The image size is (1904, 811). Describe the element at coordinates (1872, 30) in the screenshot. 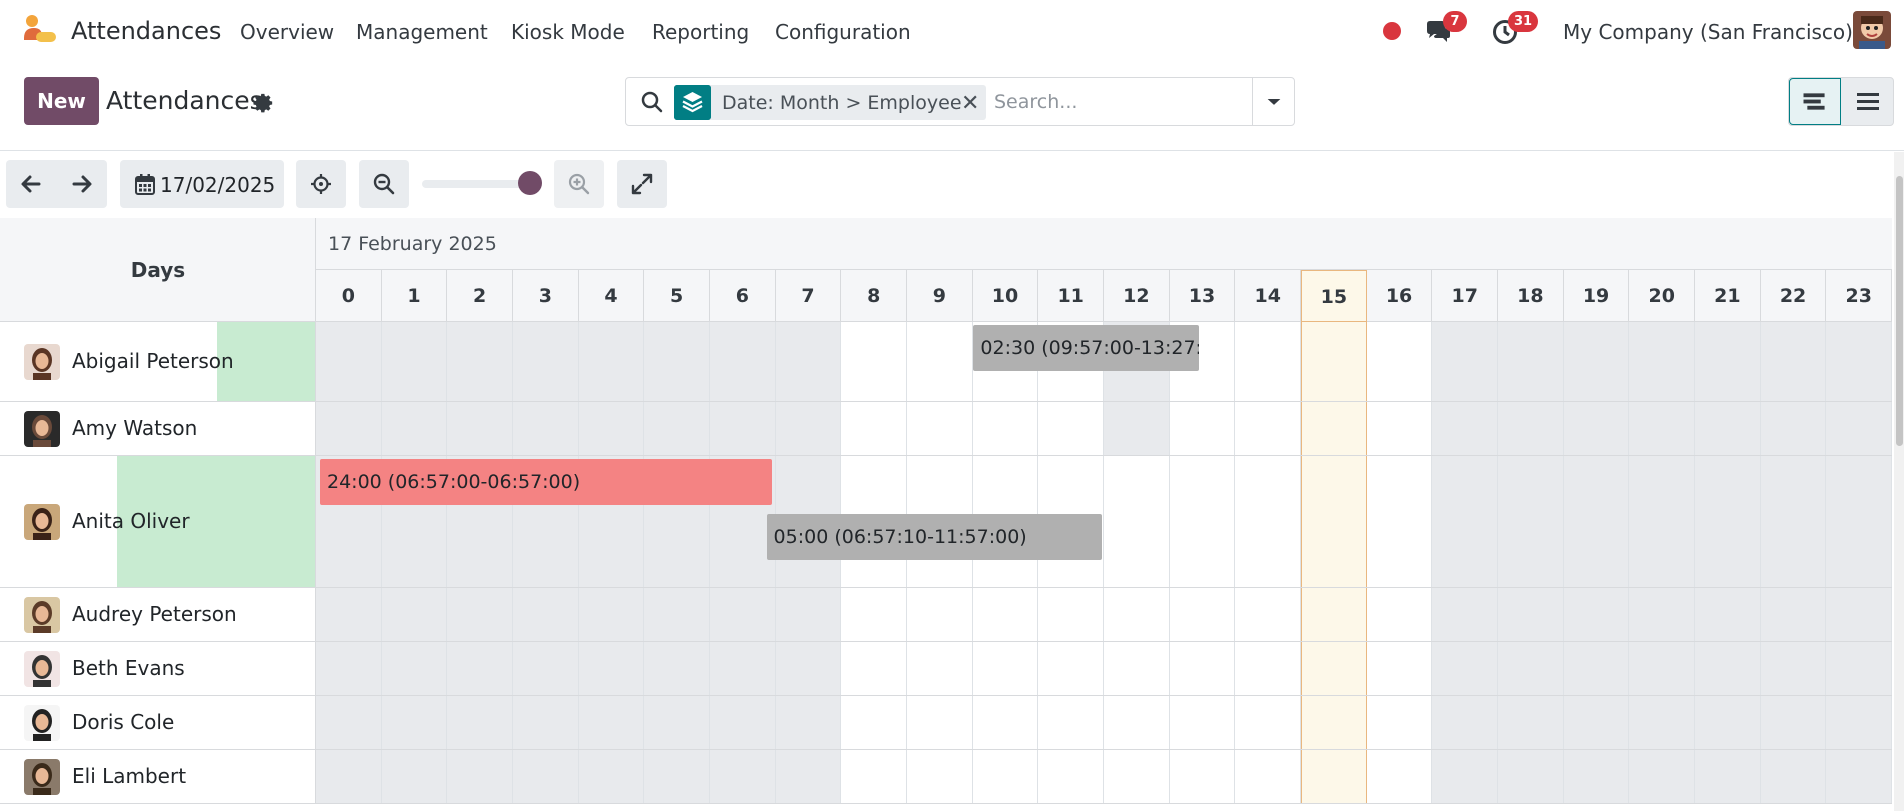

I see `user-avatar` at that location.